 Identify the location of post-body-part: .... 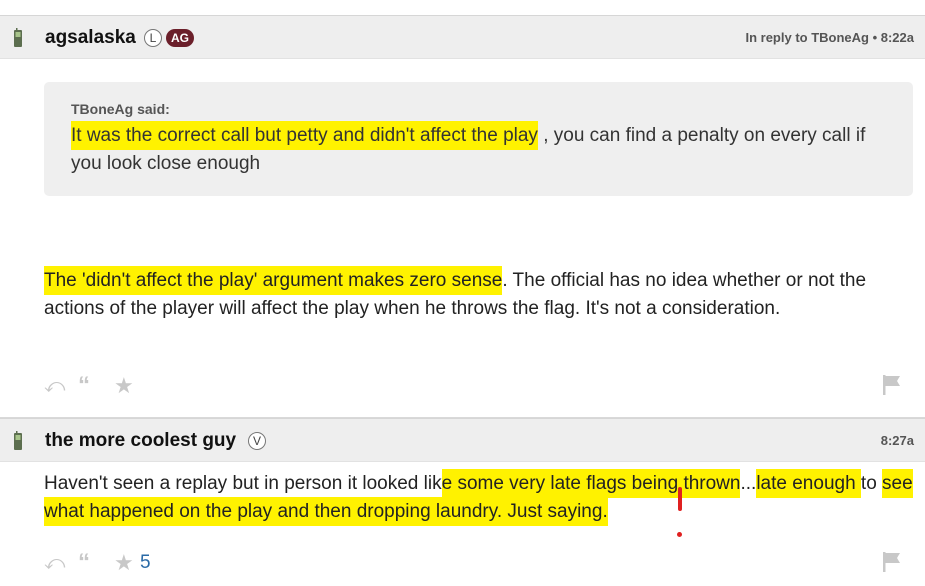
(748, 483).